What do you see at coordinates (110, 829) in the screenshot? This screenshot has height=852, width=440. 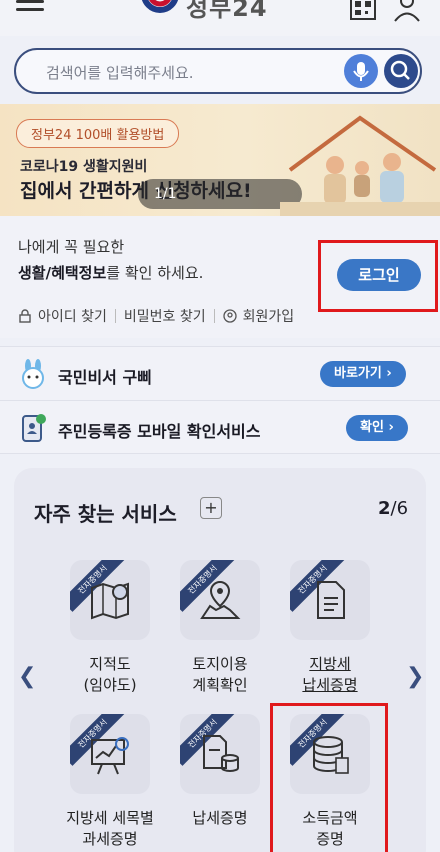 I see `tile-label: 지방세 세목별 과세증명` at bounding box center [110, 829].